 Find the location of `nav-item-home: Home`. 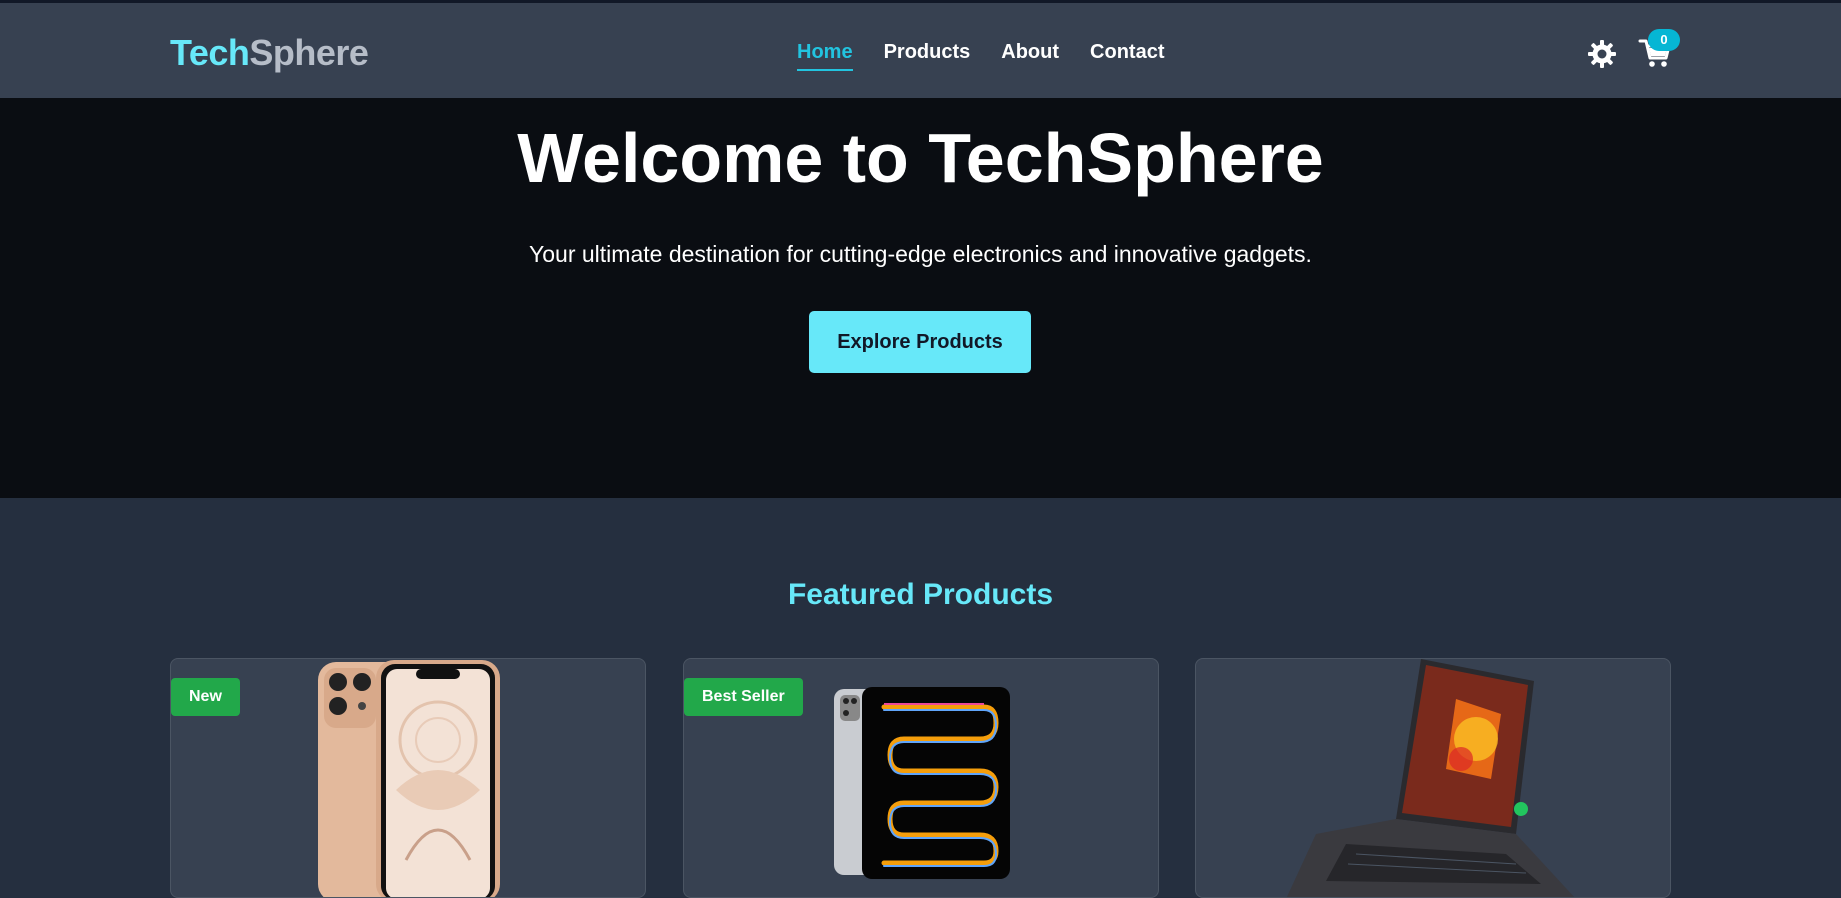

nav-item-home: Home is located at coordinates (825, 56).